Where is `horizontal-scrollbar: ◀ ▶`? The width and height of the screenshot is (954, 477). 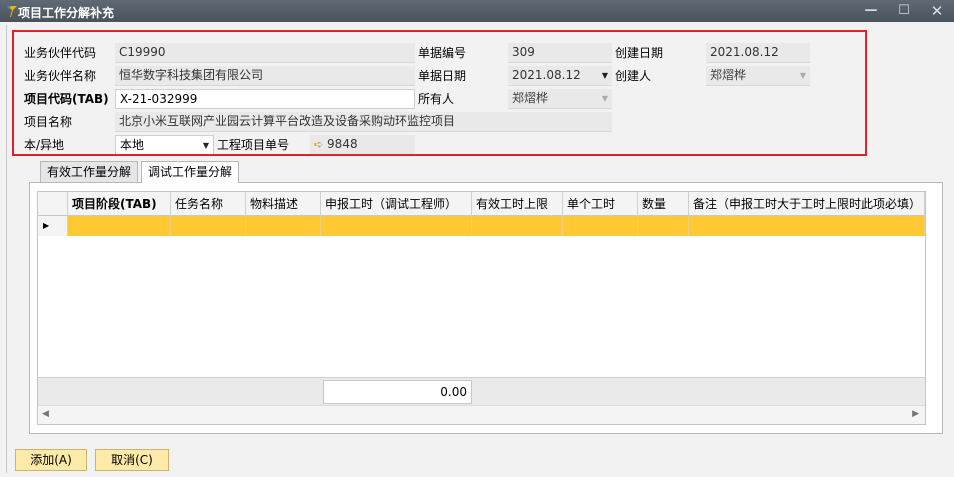
horizontal-scrollbar: ◀ ▶ is located at coordinates (481, 414).